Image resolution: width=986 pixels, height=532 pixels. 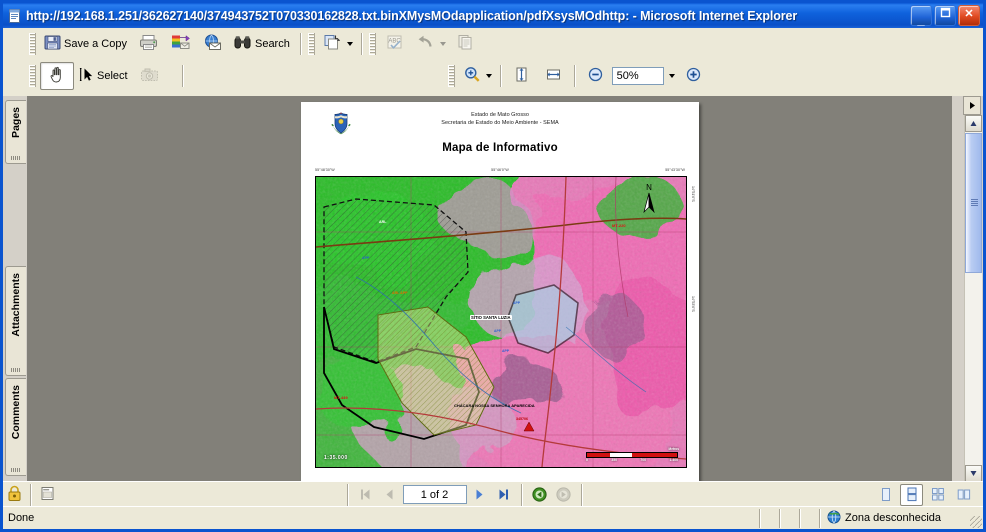 I want to click on scroll-up-button, so click(x=973, y=123).